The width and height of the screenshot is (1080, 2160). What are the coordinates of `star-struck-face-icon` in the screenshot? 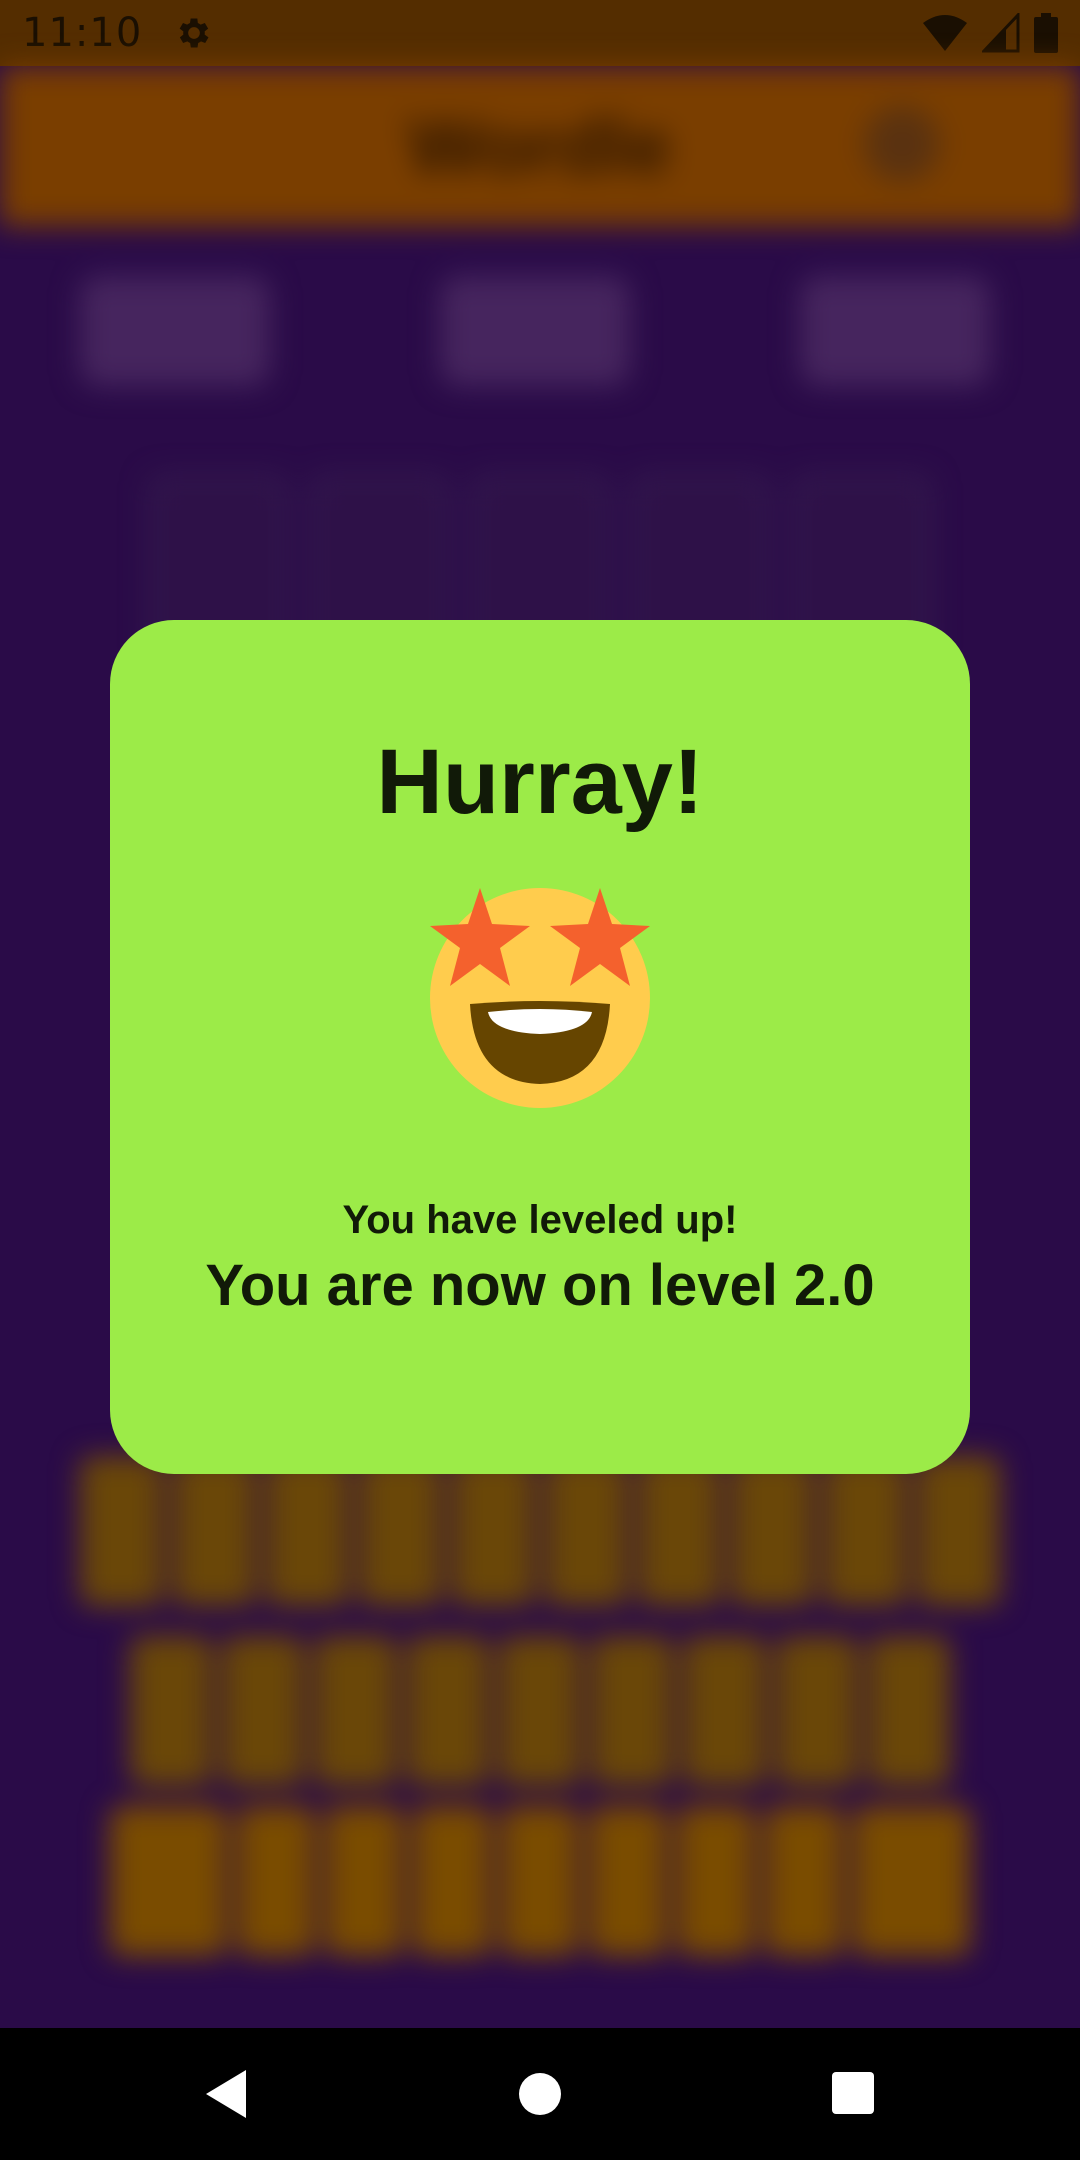 It's located at (540, 998).